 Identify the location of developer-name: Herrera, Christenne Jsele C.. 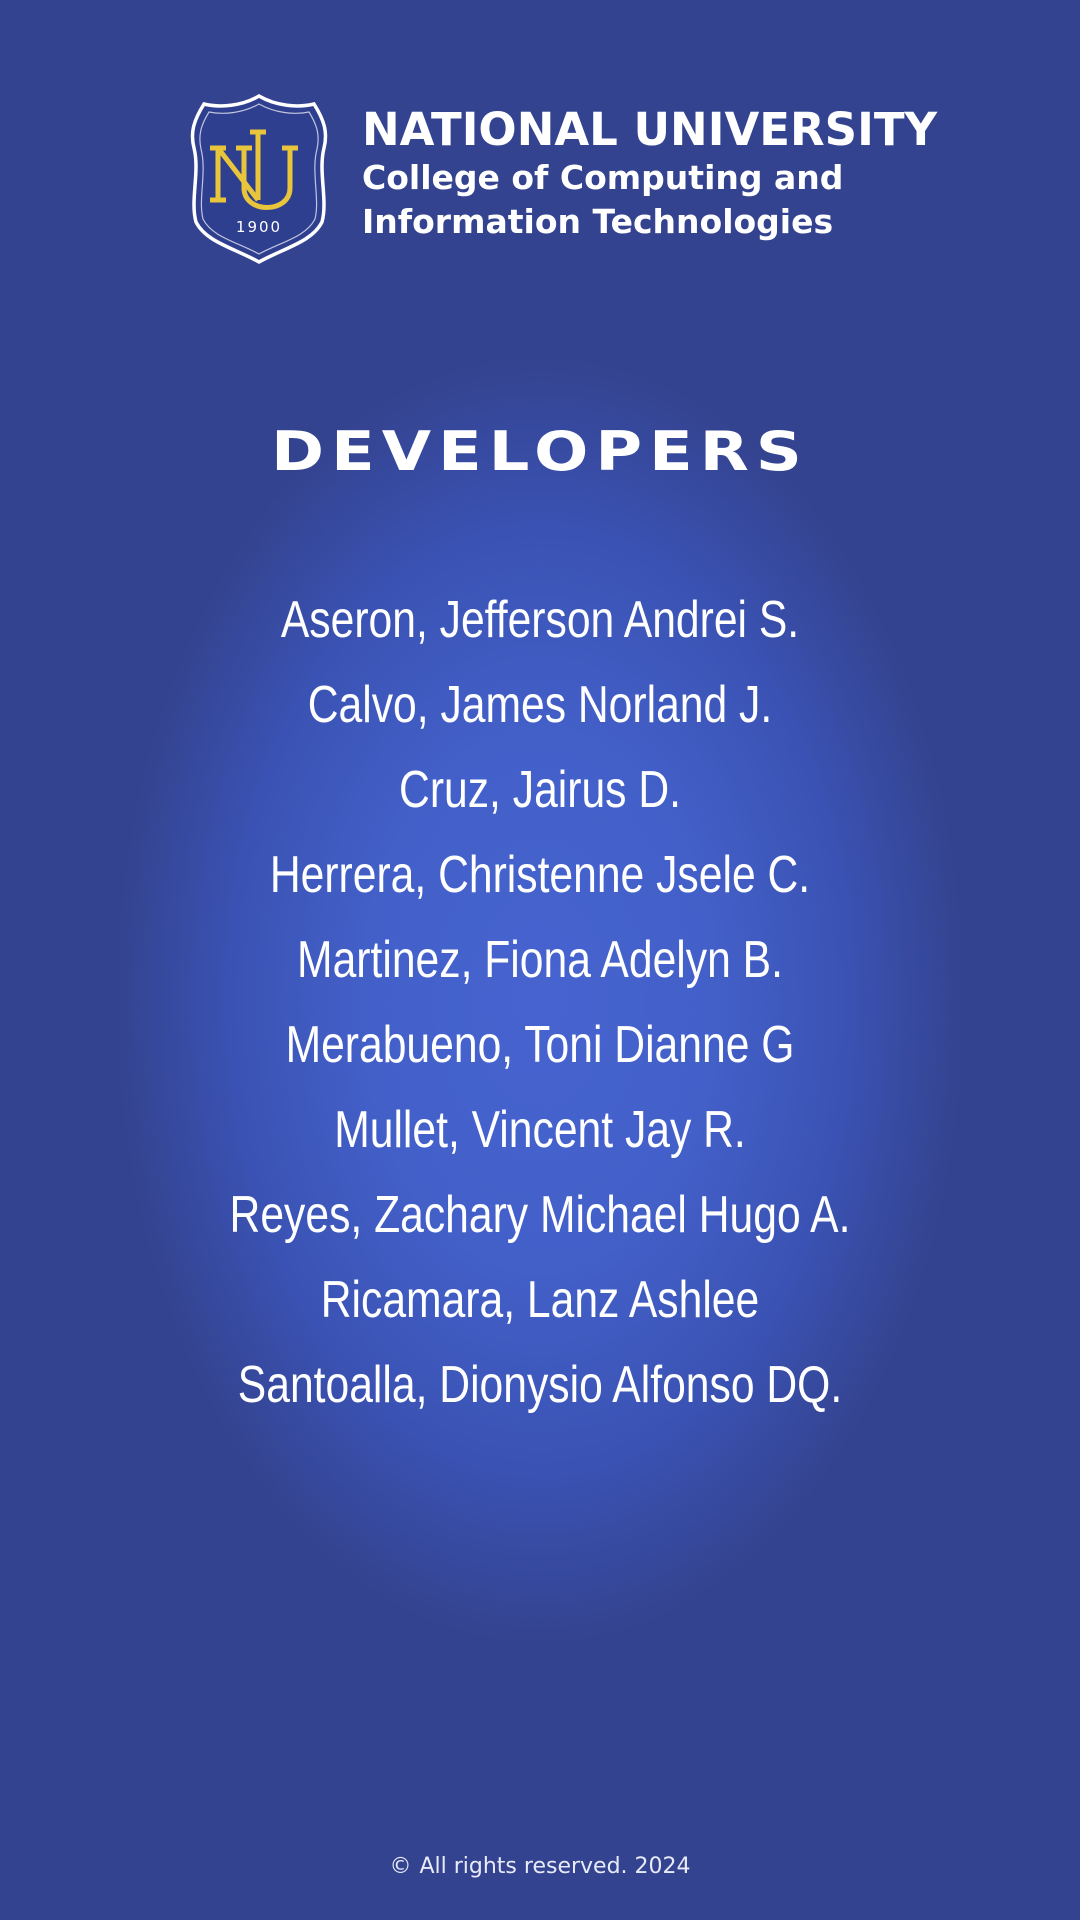
(540, 875).